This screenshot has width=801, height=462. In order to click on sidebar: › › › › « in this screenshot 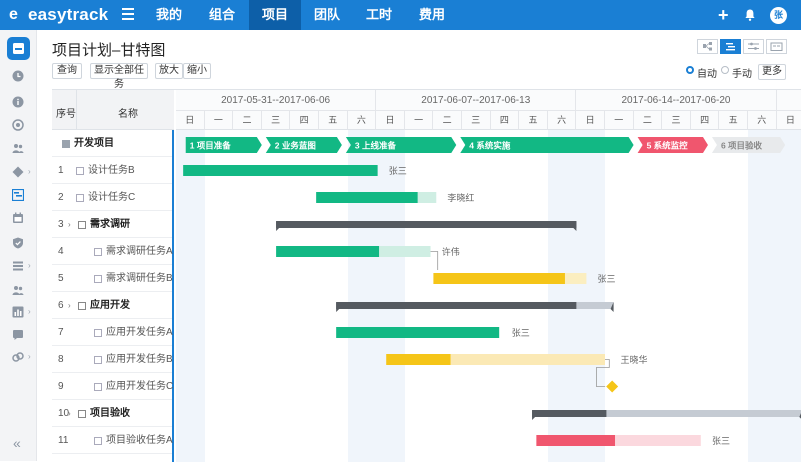, I will do `click(18, 245)`.